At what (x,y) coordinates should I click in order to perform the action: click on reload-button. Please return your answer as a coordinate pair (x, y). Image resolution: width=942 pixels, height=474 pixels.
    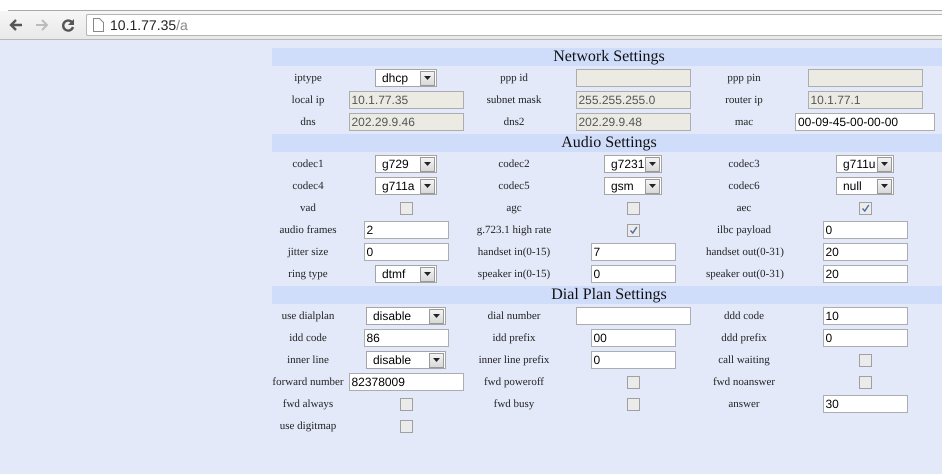
    Looking at the image, I should click on (68, 25).